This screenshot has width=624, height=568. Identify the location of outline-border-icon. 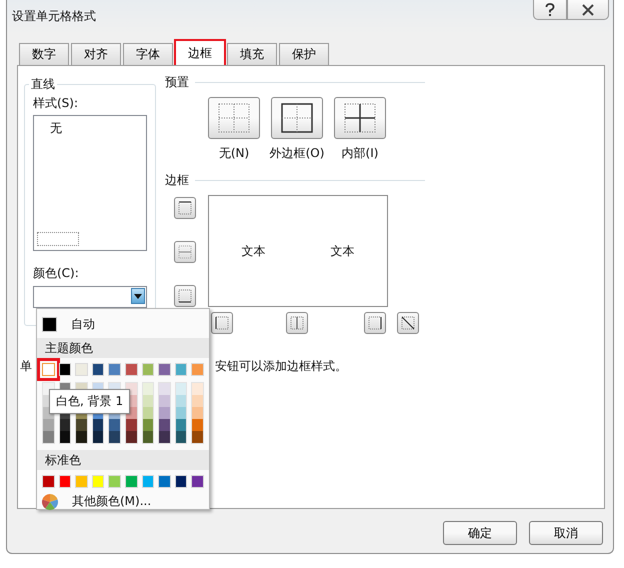
(297, 118).